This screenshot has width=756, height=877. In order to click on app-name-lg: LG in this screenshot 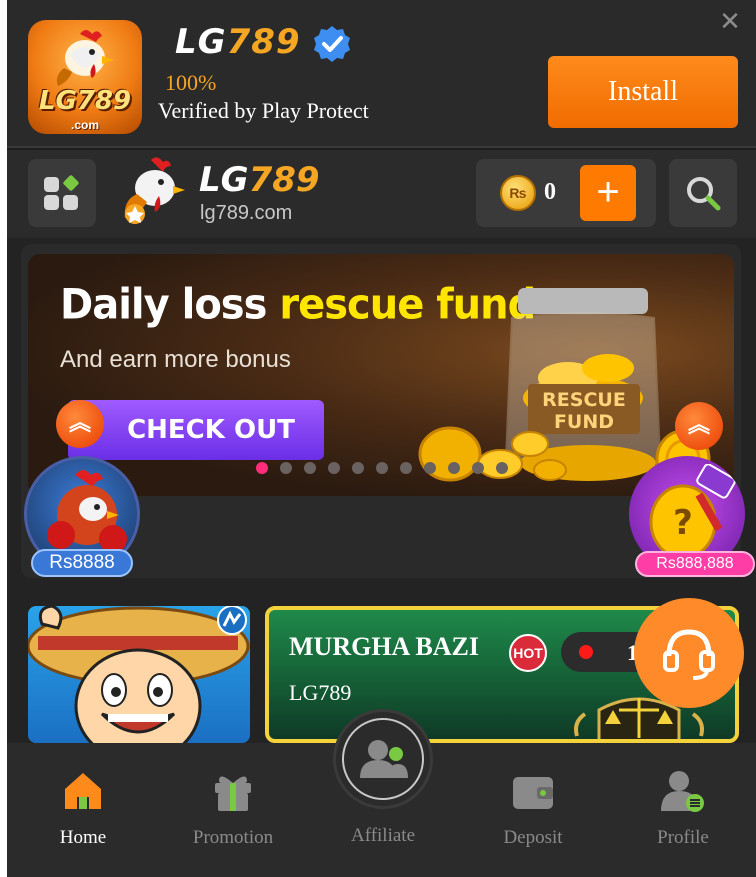, I will do `click(201, 42)`.